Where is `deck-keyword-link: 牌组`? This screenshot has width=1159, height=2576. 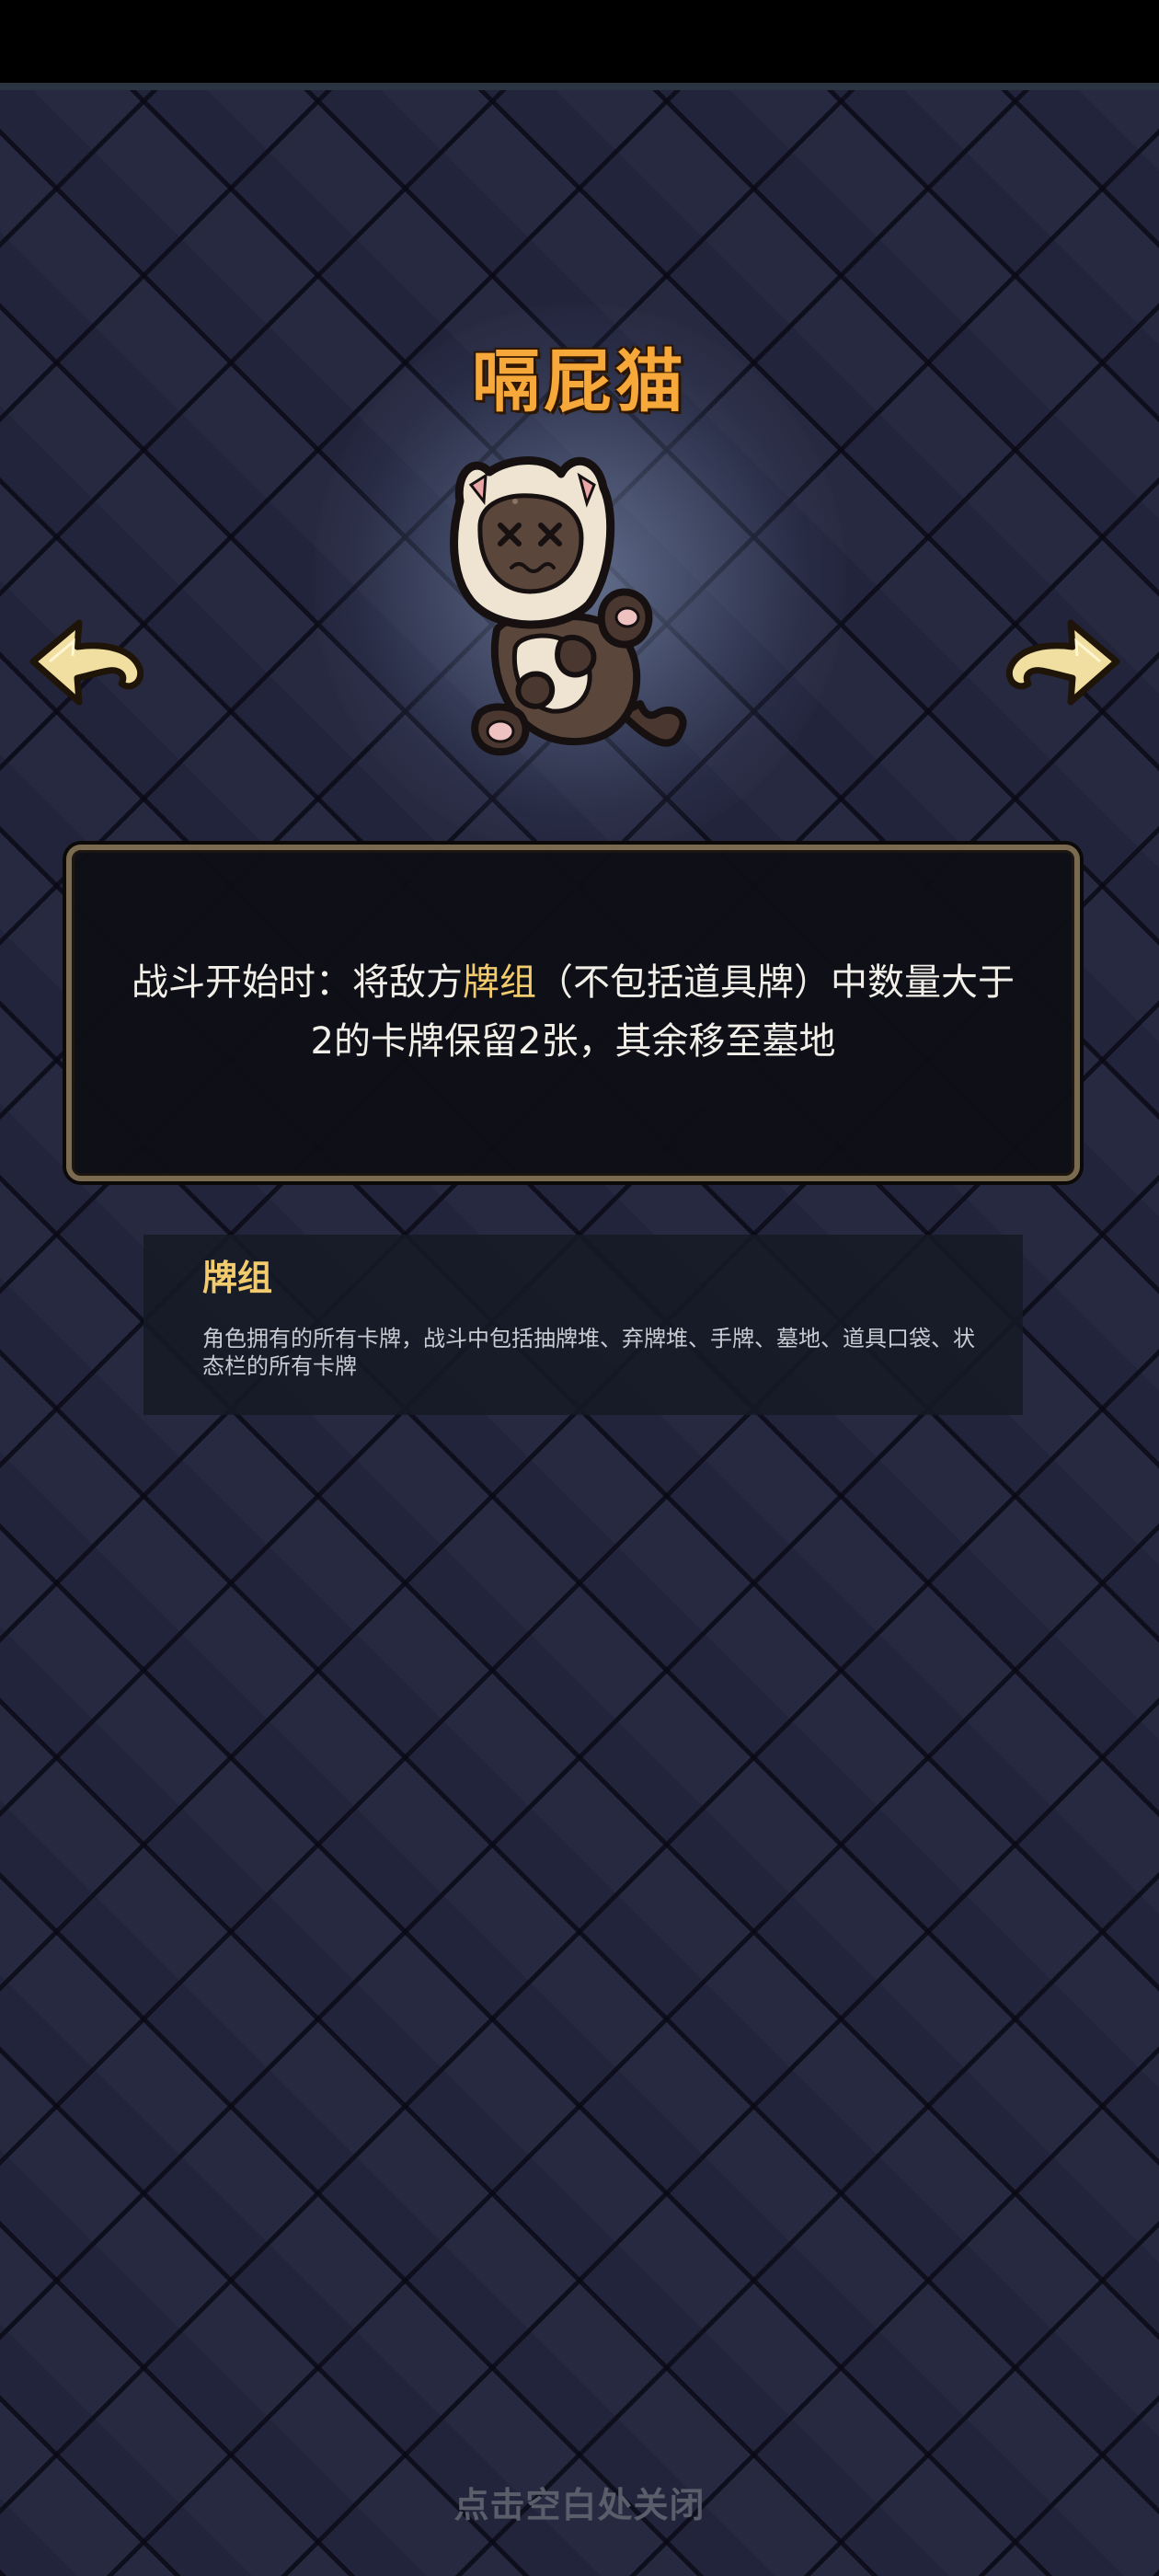 deck-keyword-link: 牌组 is located at coordinates (499, 982).